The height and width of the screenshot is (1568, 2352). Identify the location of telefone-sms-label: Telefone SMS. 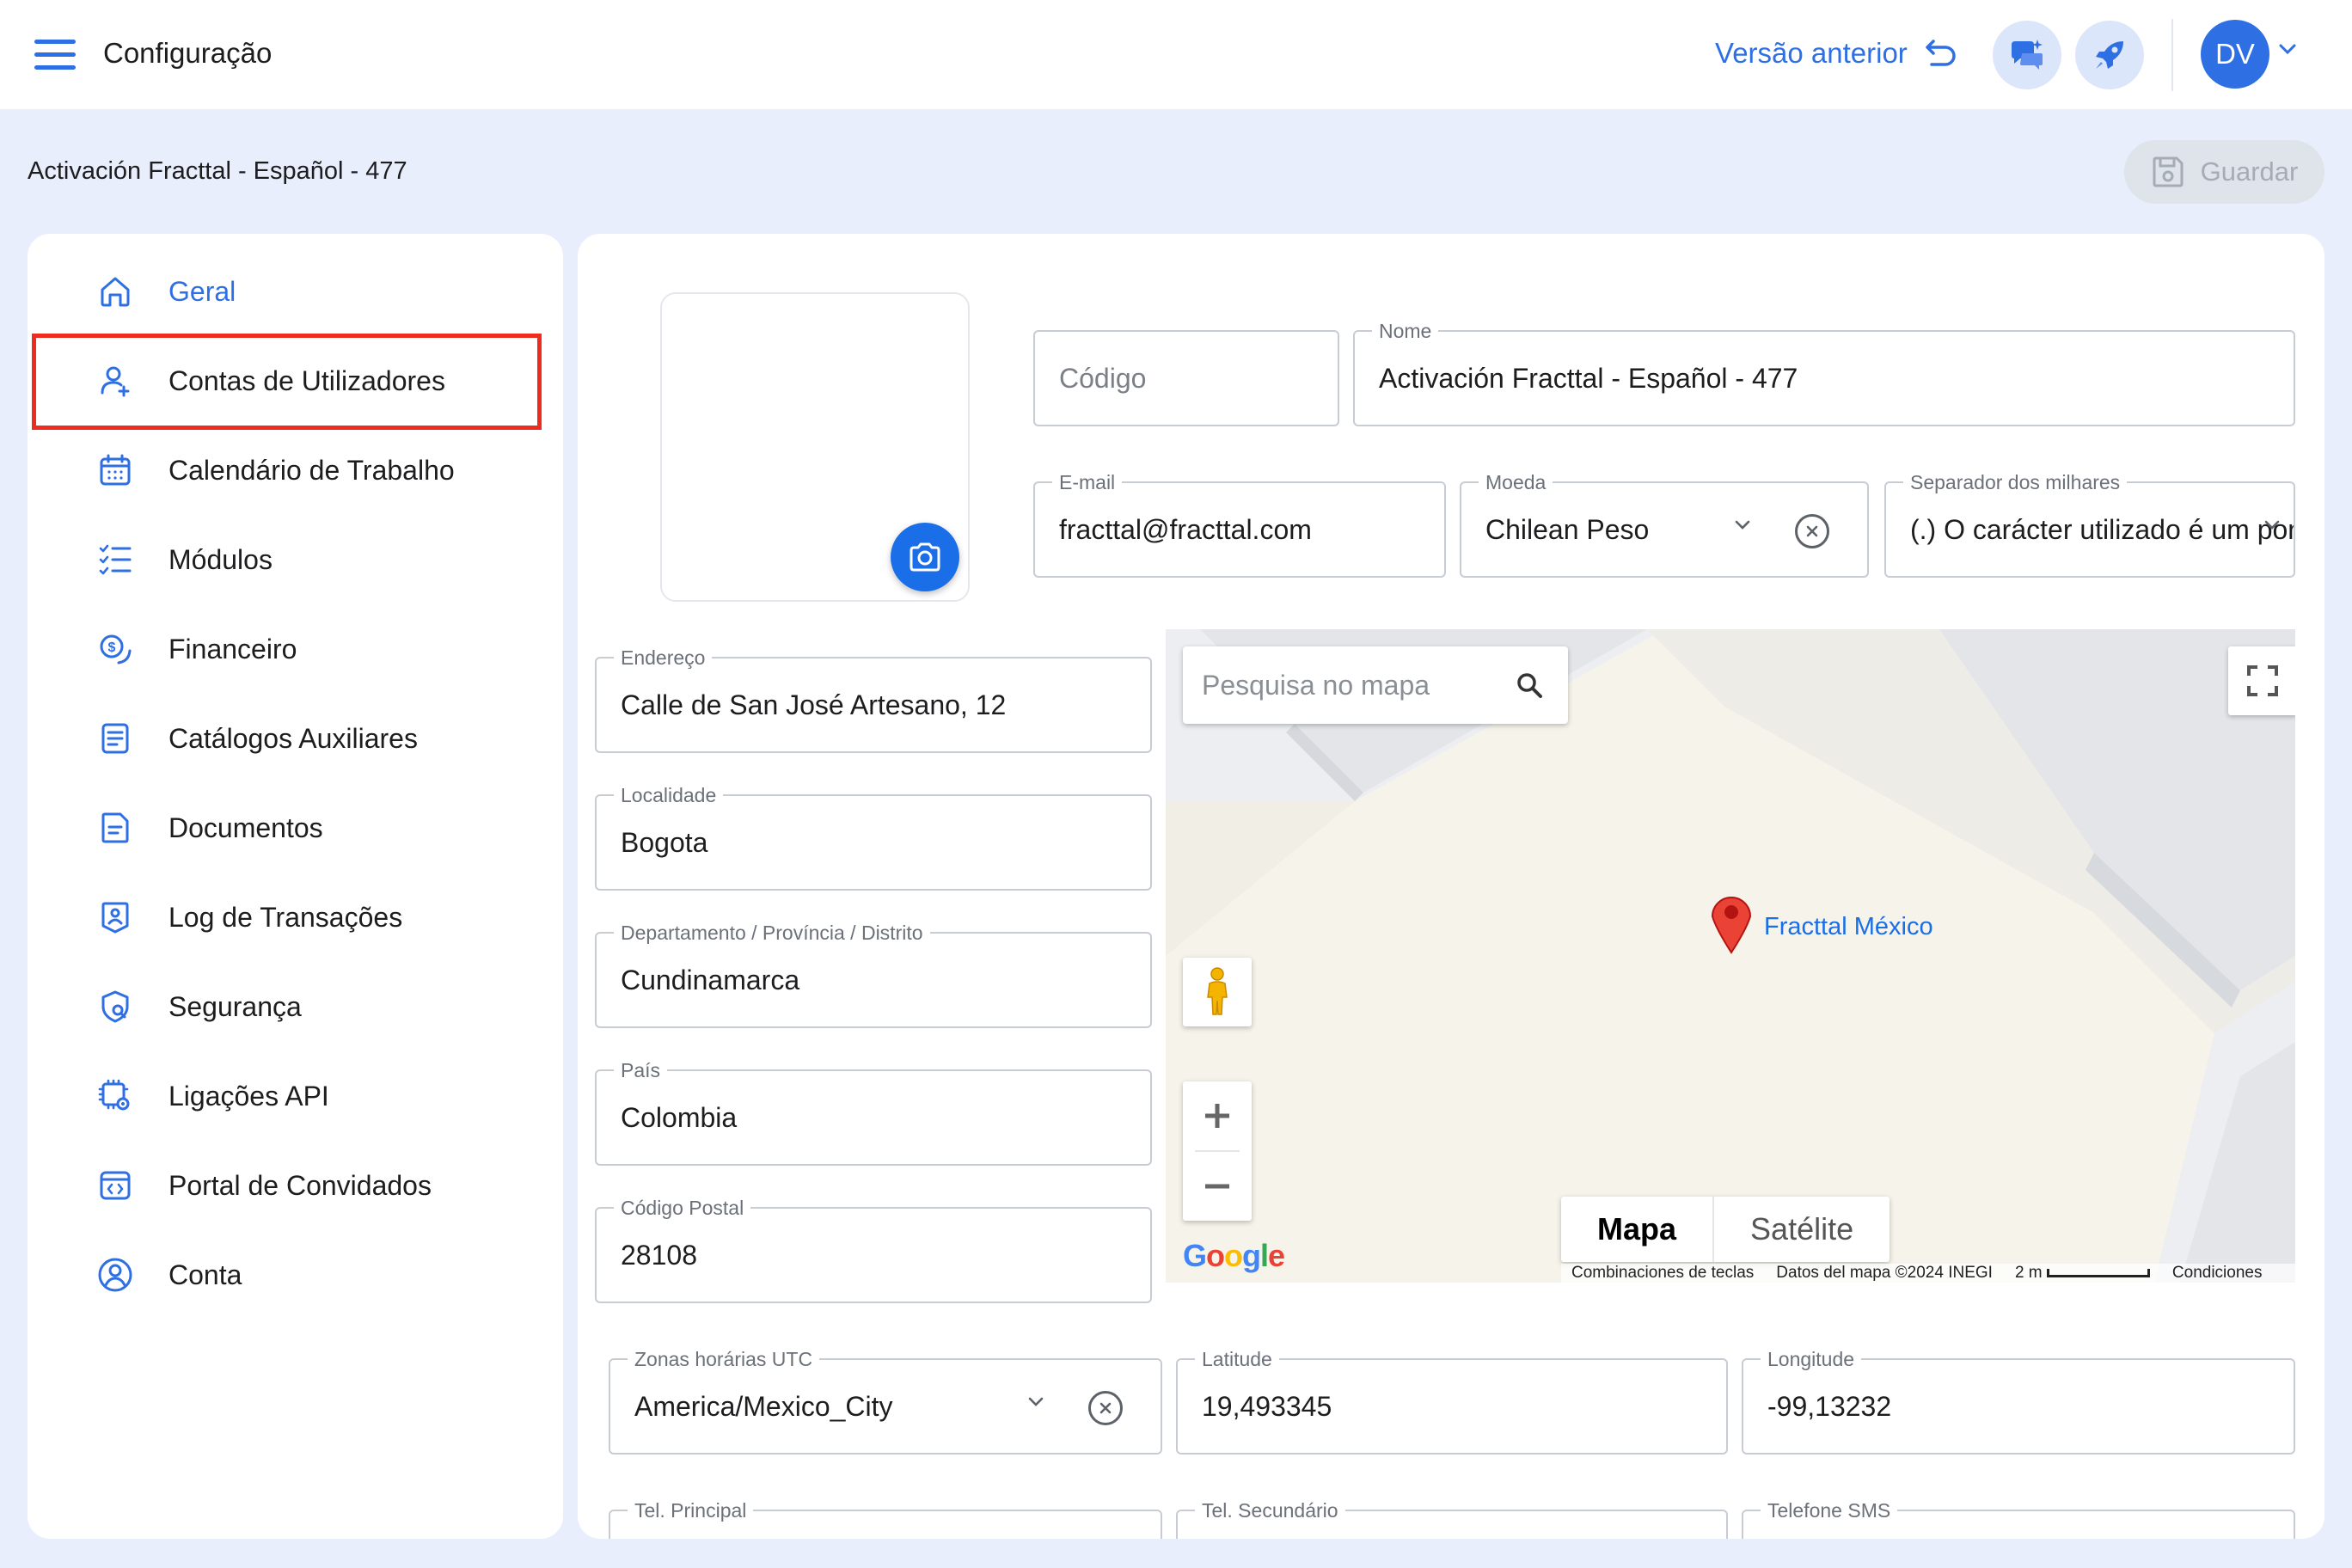
(1829, 1510).